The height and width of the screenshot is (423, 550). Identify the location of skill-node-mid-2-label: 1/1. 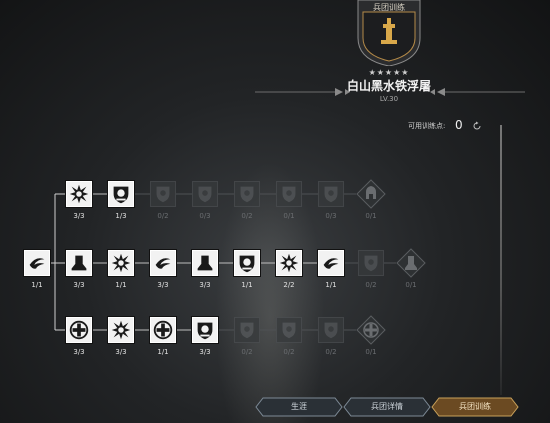
(121, 285).